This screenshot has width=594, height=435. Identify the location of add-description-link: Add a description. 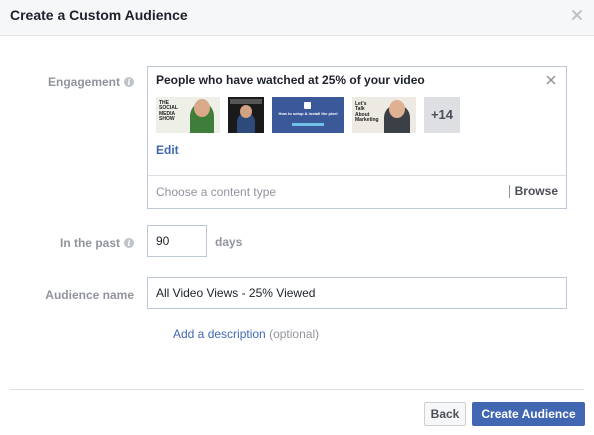
(219, 334).